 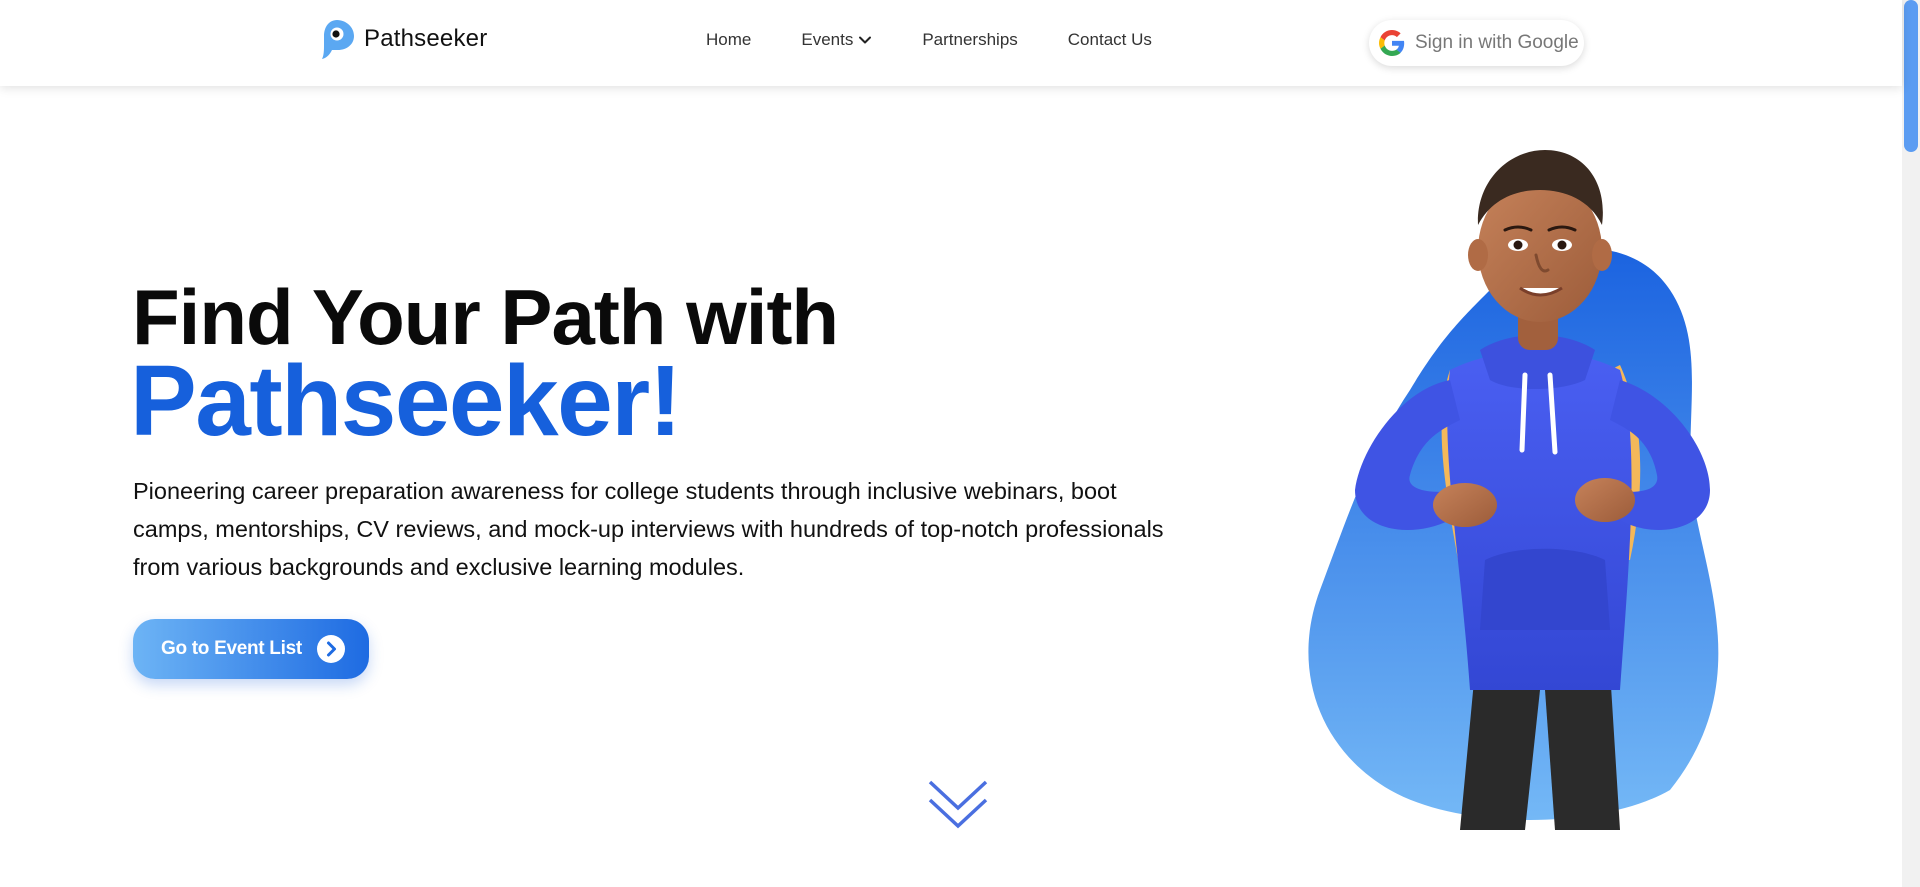 I want to click on nav-home: Home, so click(x=728, y=40).